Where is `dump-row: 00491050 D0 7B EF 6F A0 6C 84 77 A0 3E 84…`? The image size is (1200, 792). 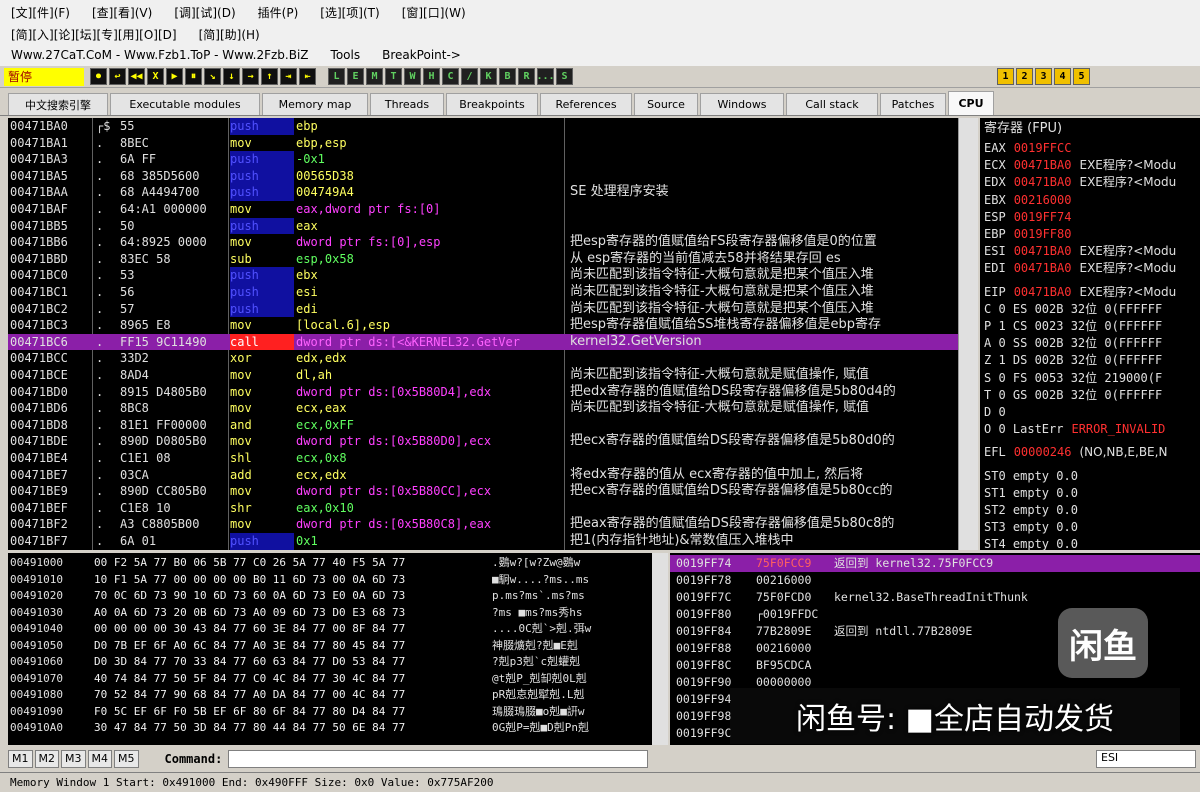
dump-row: 00491050 D0 7B EF 6F A0 6C 84 77 A0 3E 84… is located at coordinates (338, 646).